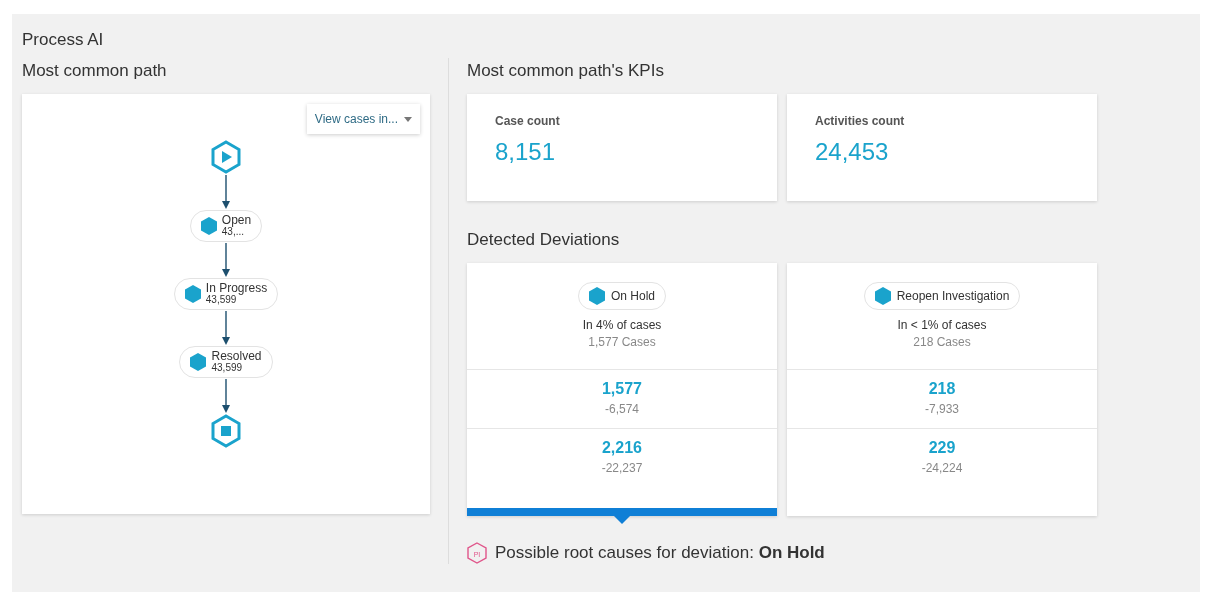 This screenshot has width=1213, height=592. What do you see at coordinates (860, 121) in the screenshot?
I see `kpi-label: Activities count` at bounding box center [860, 121].